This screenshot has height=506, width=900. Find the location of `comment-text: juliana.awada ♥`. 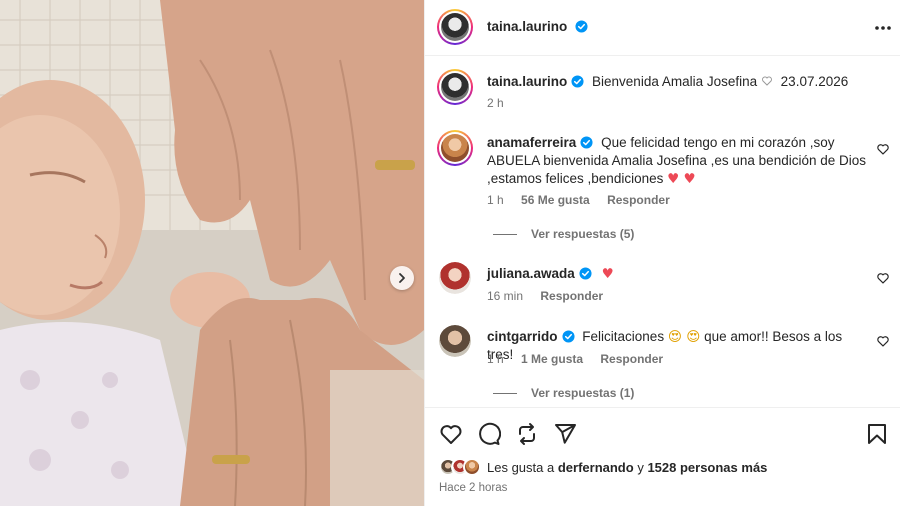

comment-text: juliana.awada ♥ is located at coordinates (673, 274).